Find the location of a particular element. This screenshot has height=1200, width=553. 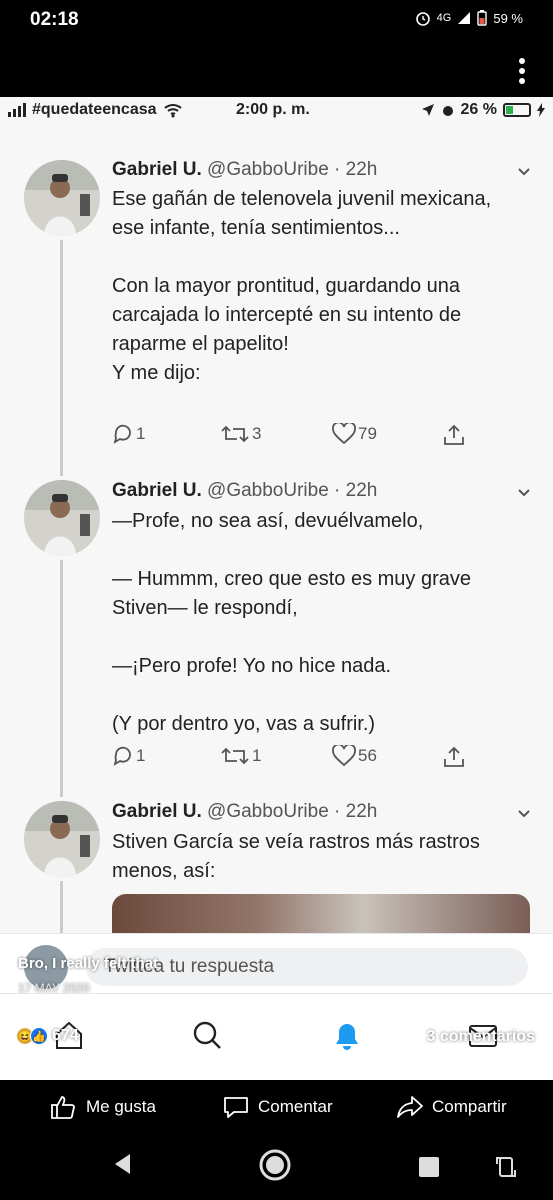

device-time: 02:18 is located at coordinates (54, 19).